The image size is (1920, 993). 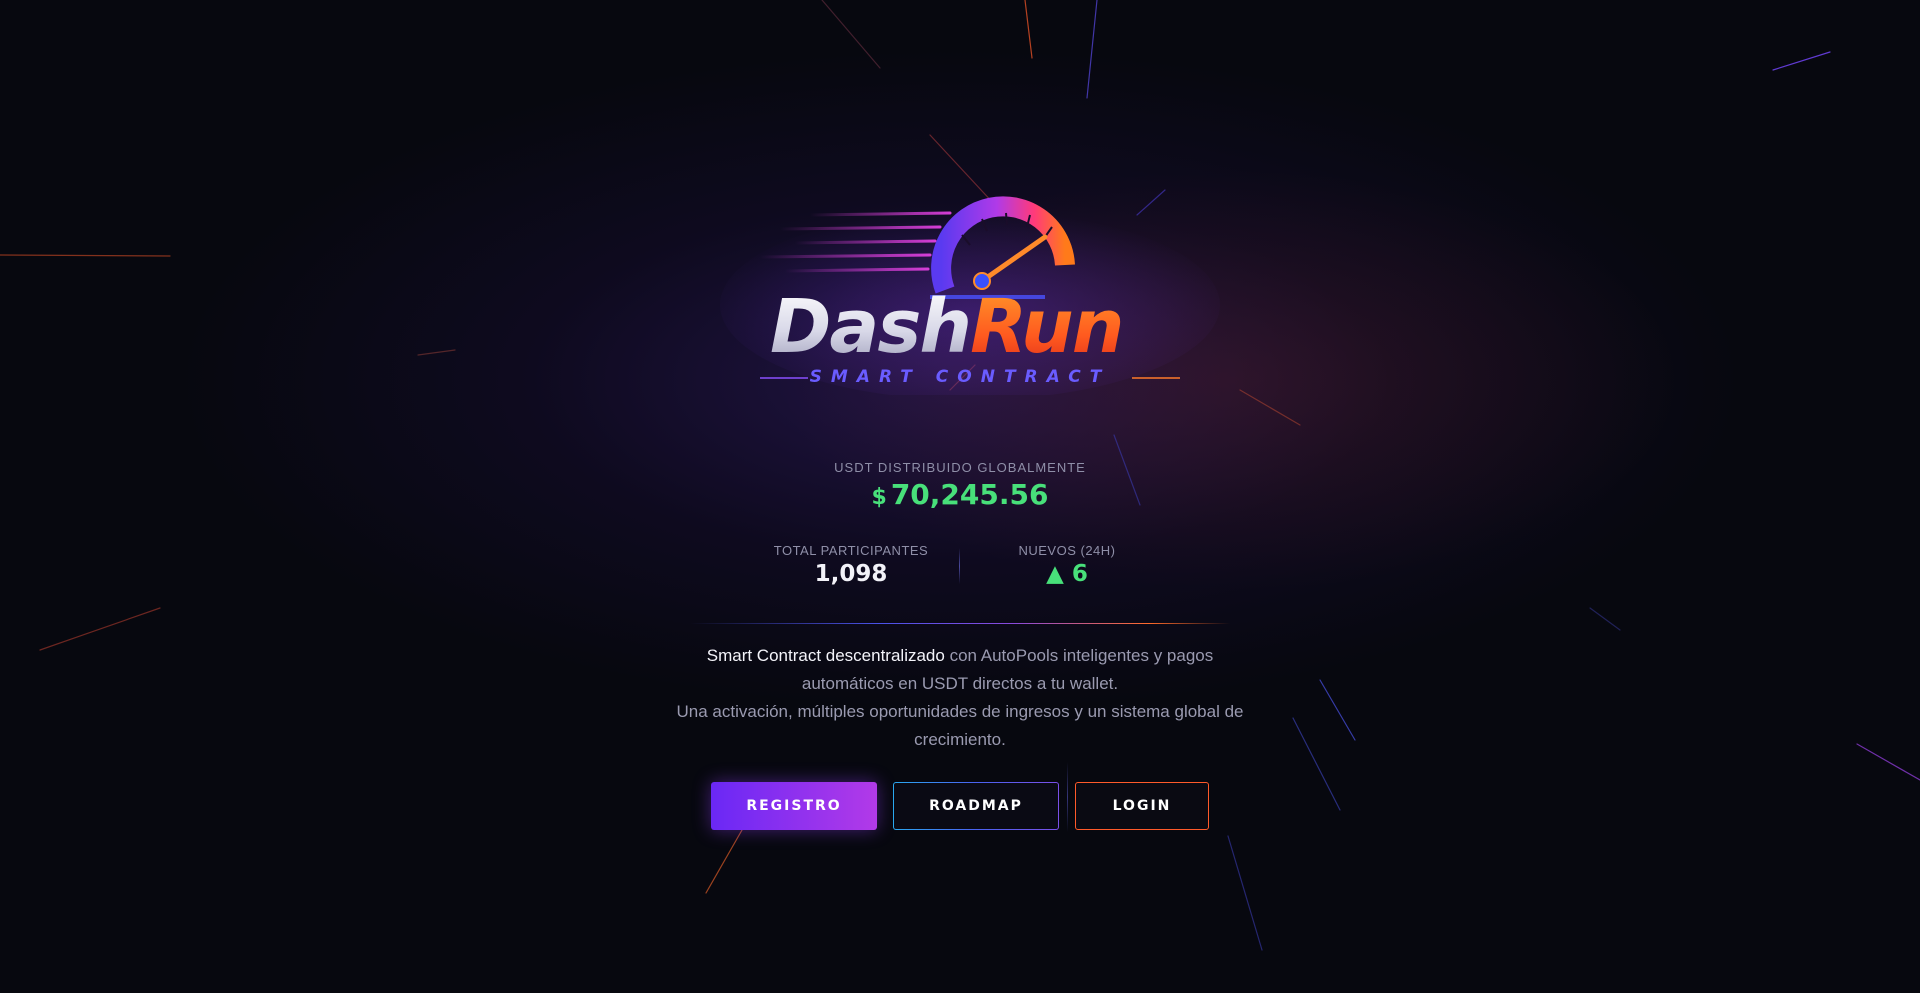 I want to click on brand-tagline: SMART CONTRACT, so click(x=960, y=377).